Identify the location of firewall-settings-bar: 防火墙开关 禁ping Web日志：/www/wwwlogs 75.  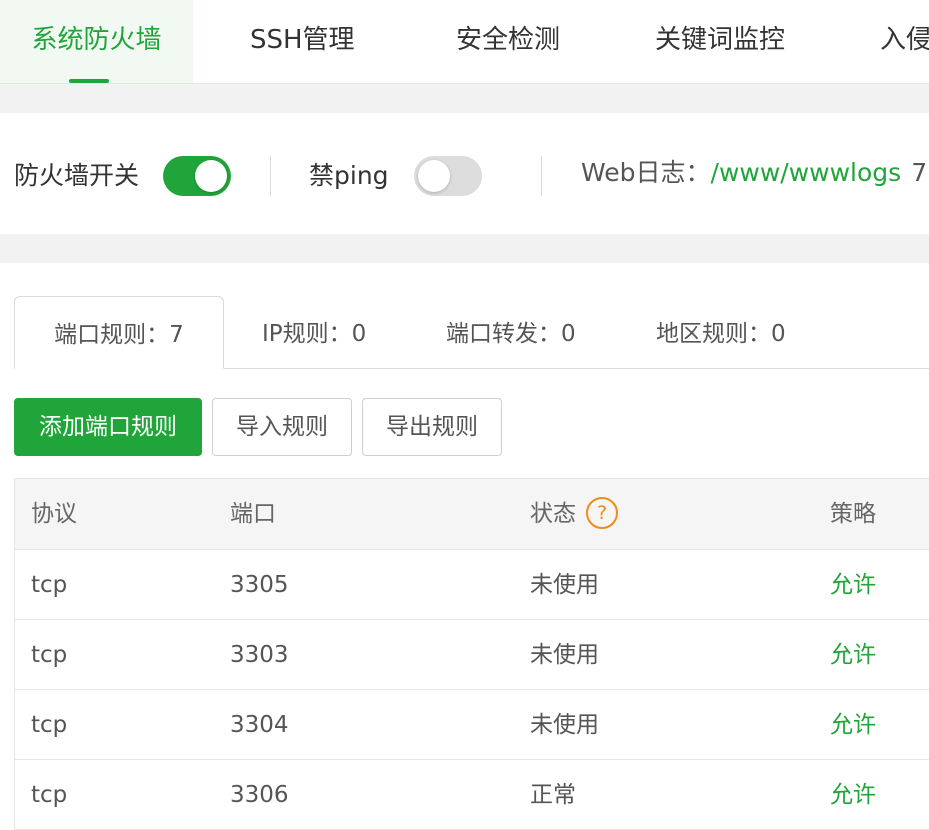
(464, 173).